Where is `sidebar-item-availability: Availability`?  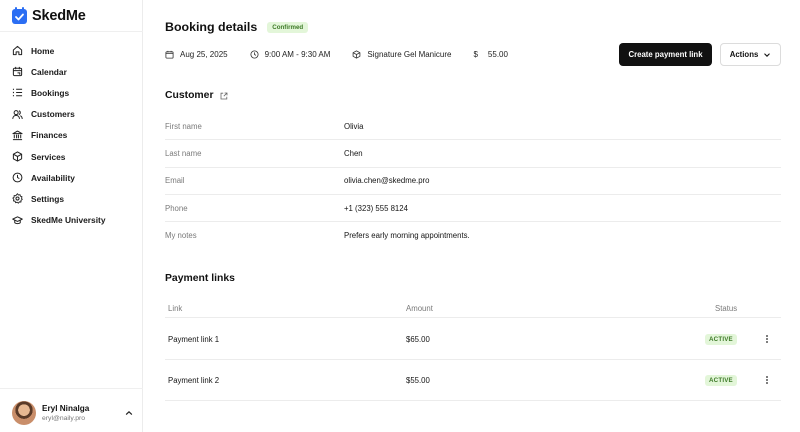 sidebar-item-availability: Availability is located at coordinates (74, 177).